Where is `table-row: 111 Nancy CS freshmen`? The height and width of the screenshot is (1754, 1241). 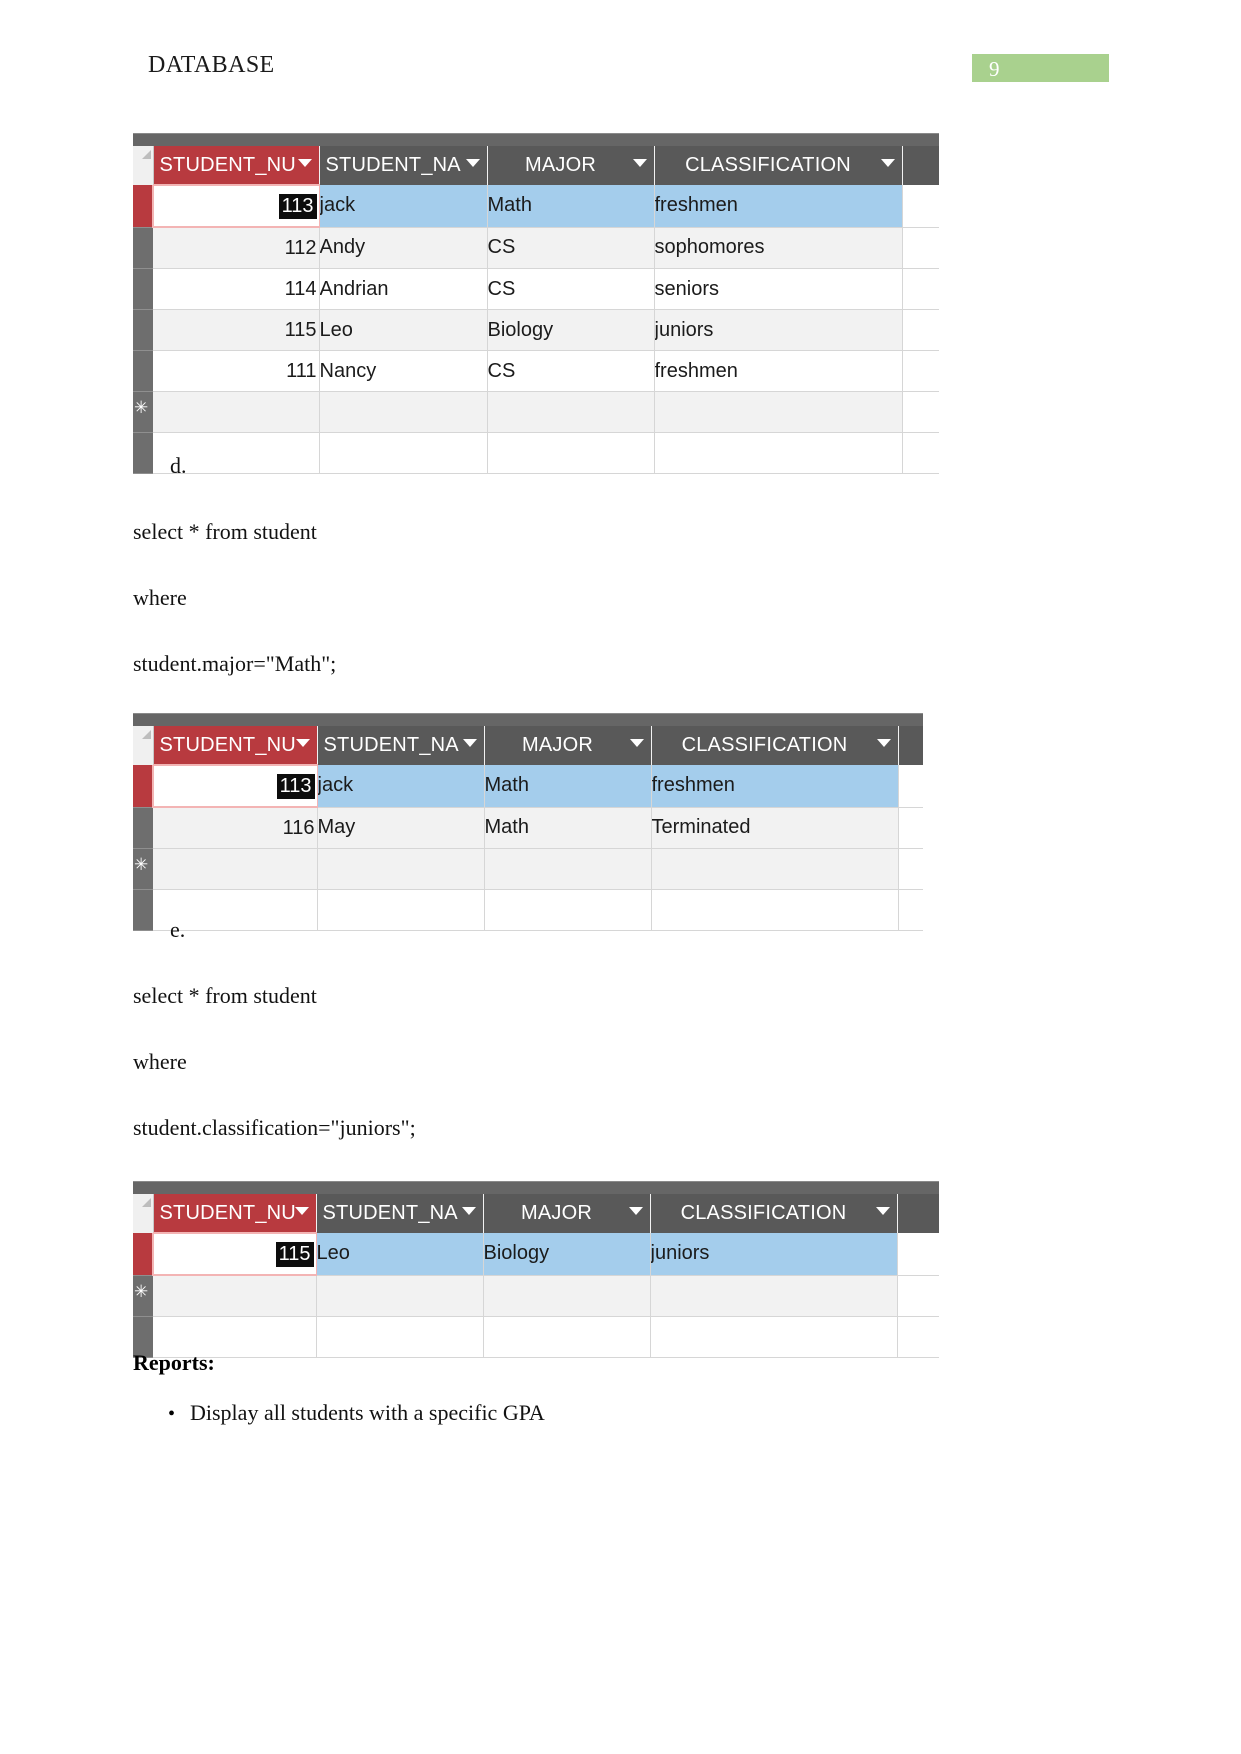 table-row: 111 Nancy CS freshmen is located at coordinates (536, 371).